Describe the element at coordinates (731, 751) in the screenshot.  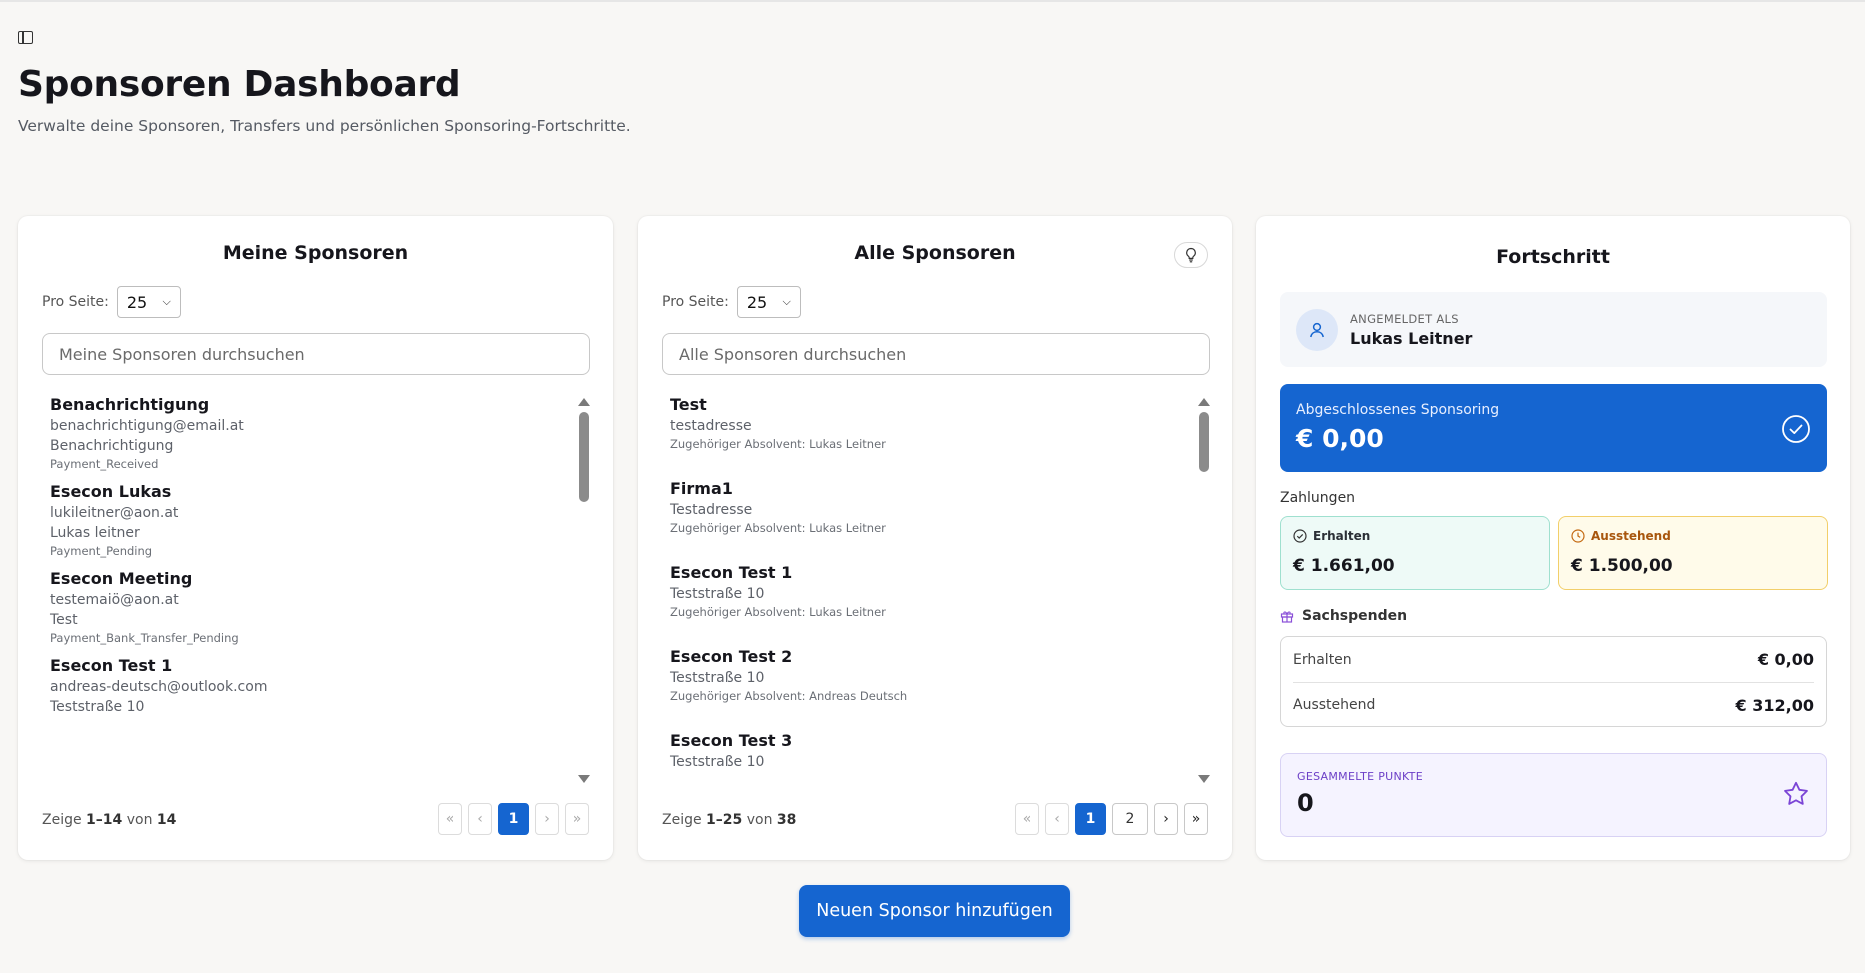
I see `list-item: Esecon Test 3 Teststraße 10` at that location.